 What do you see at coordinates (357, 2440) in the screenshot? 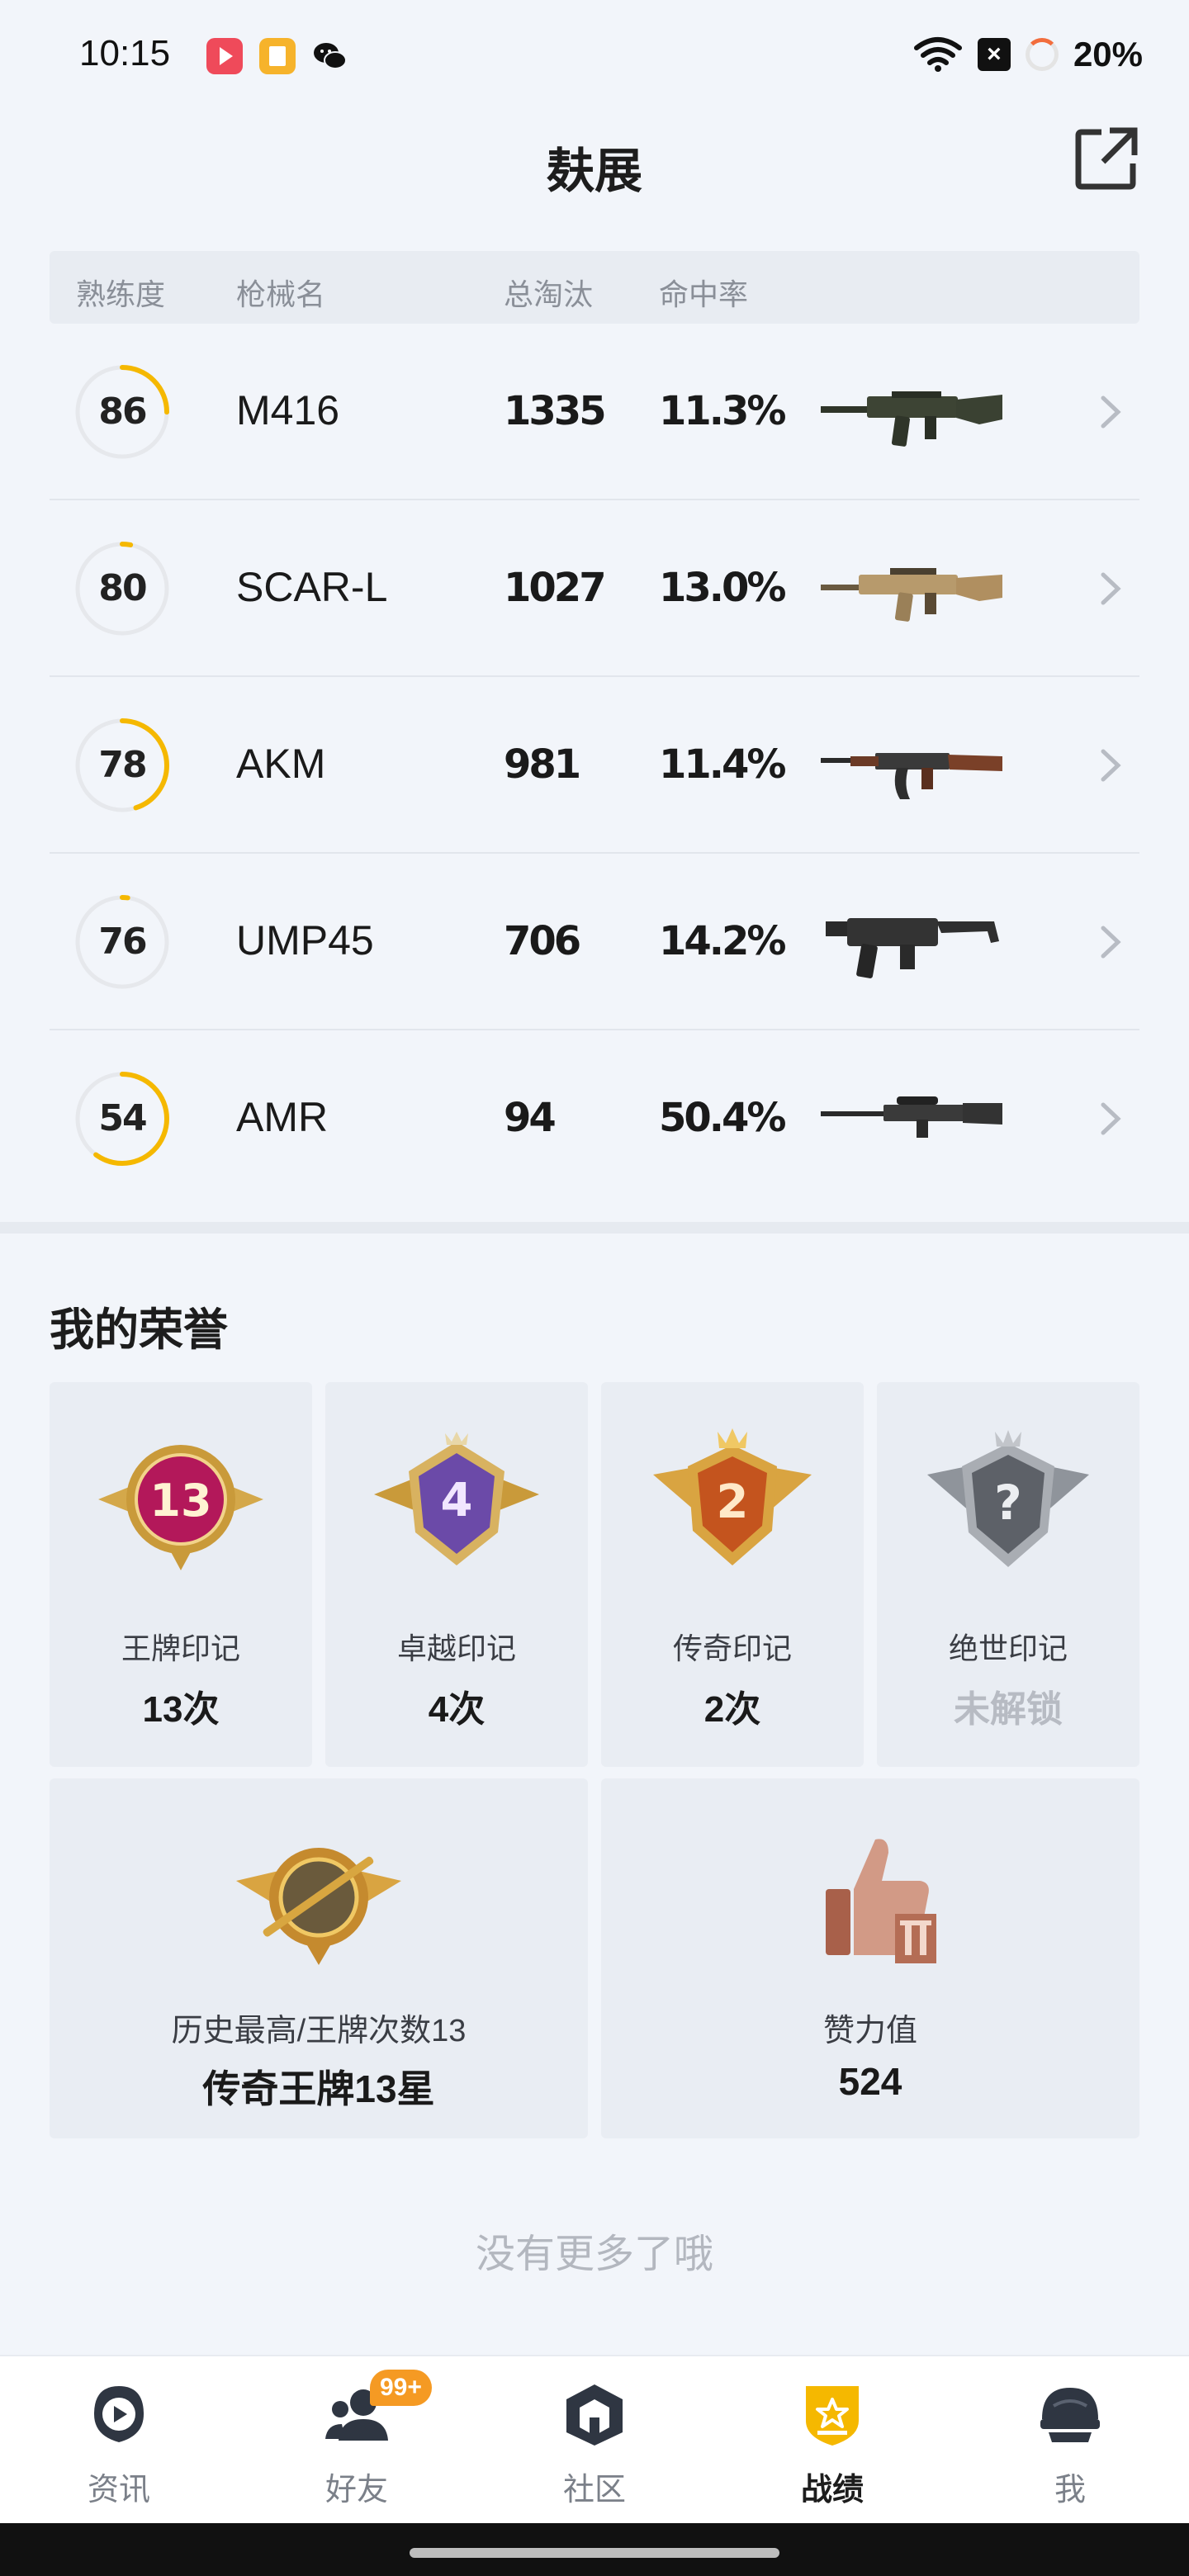
I see `nav-friends: 99+ 好友` at bounding box center [357, 2440].